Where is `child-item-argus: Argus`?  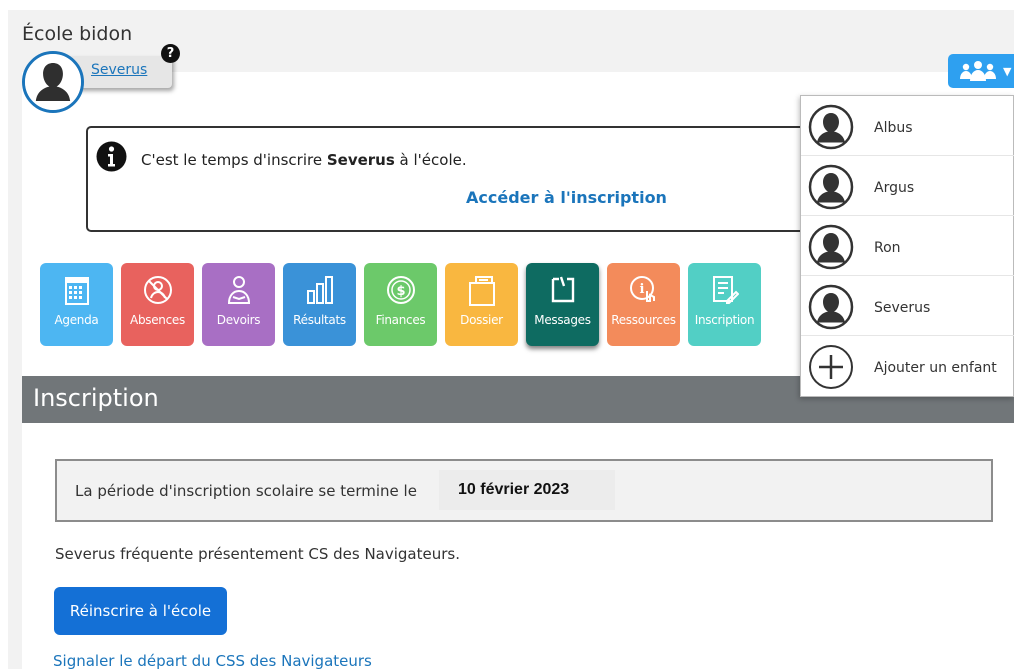
child-item-argus: Argus is located at coordinates (907, 186).